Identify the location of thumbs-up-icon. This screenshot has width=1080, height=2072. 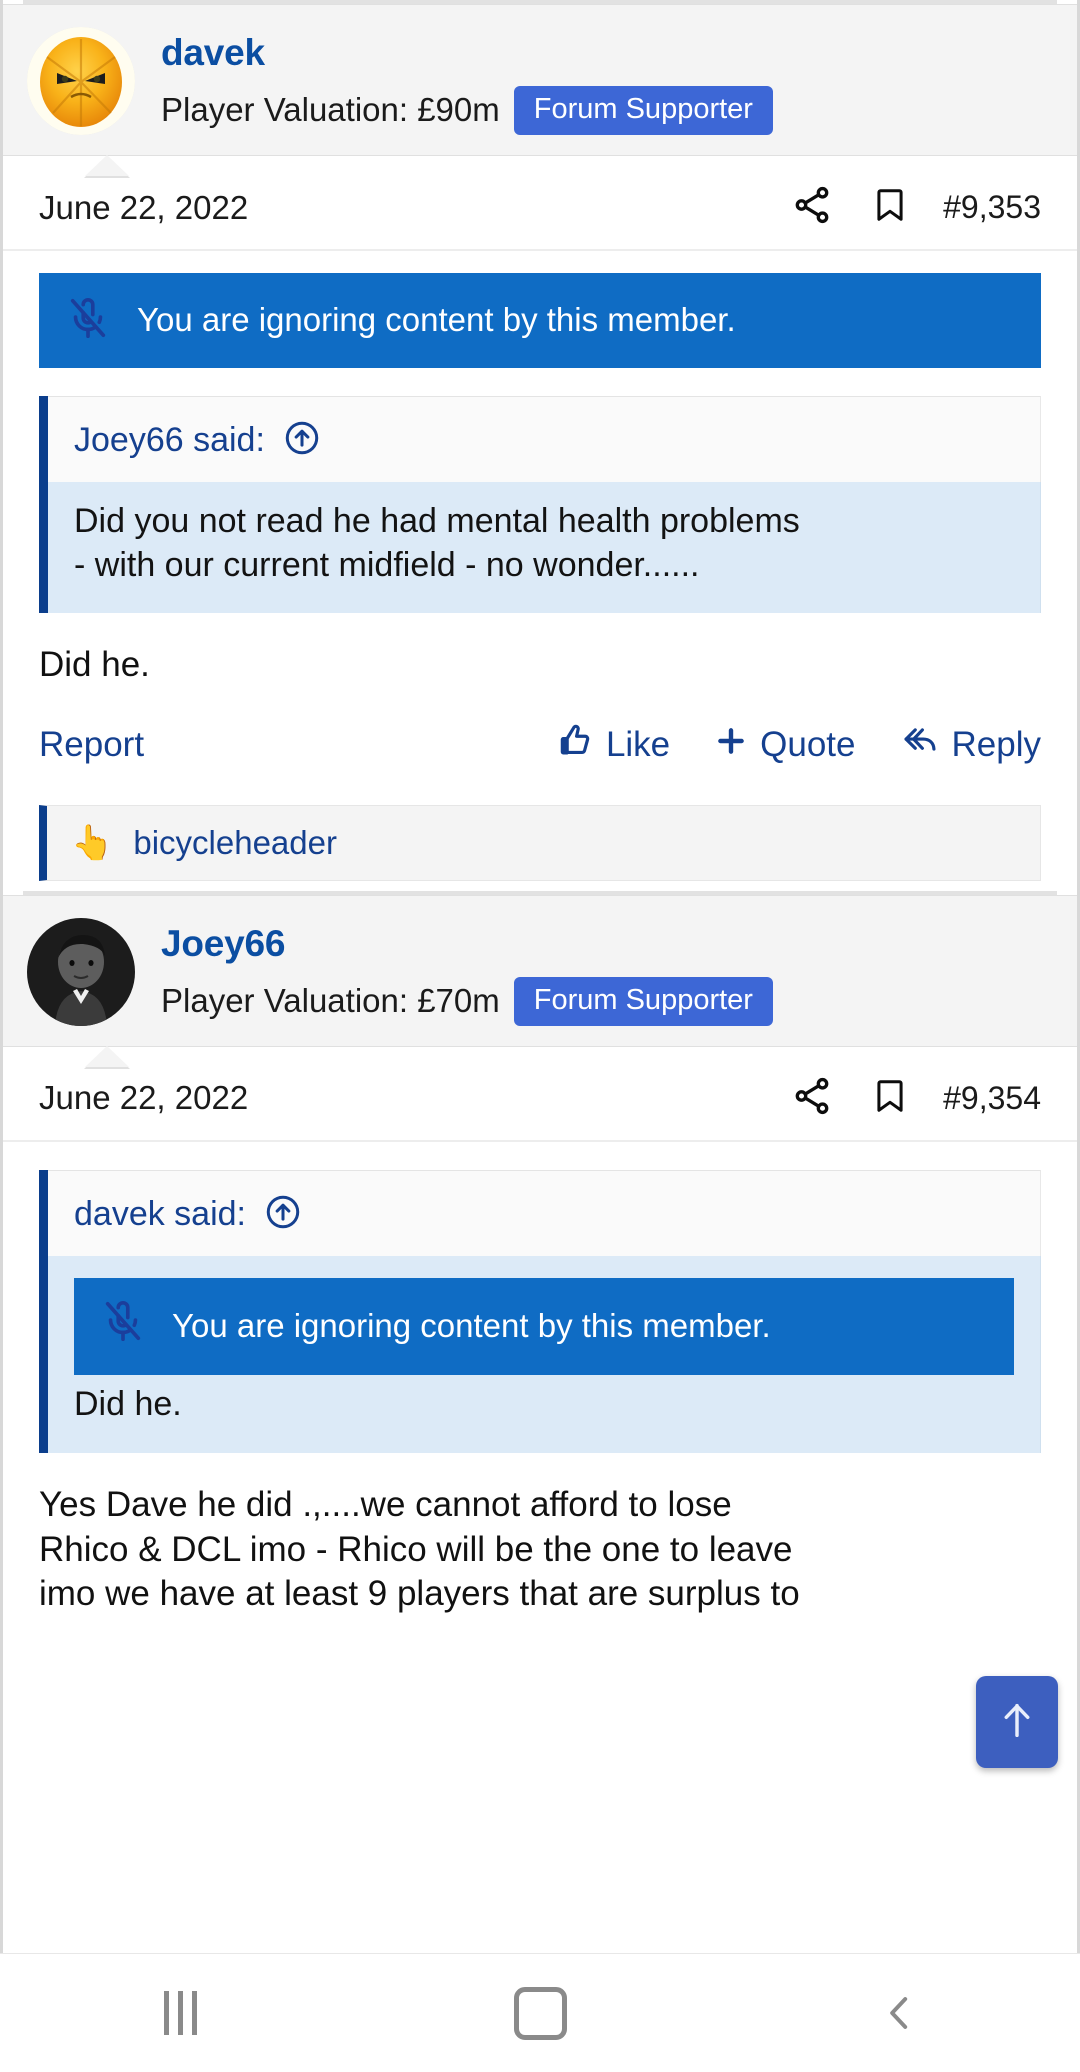
(575, 745).